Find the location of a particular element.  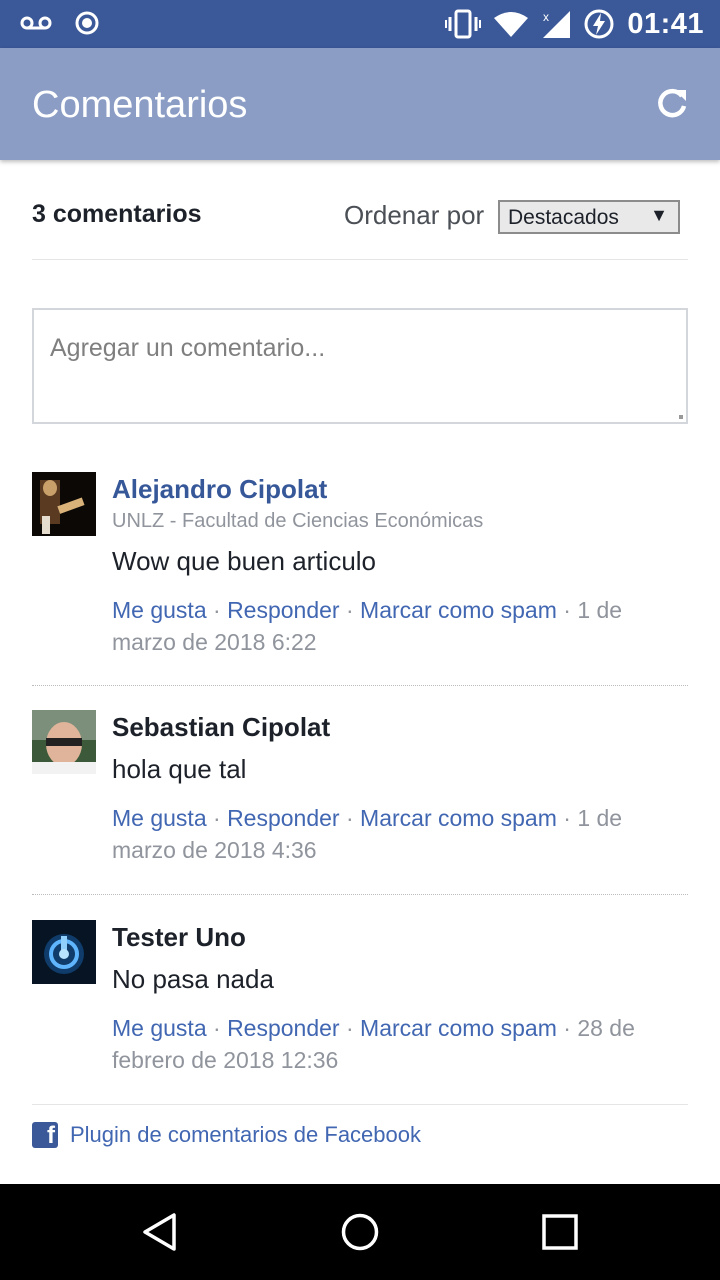

comment-author-affiliation: UNLZ - Facultad de Ciencias Económicas is located at coordinates (298, 521).